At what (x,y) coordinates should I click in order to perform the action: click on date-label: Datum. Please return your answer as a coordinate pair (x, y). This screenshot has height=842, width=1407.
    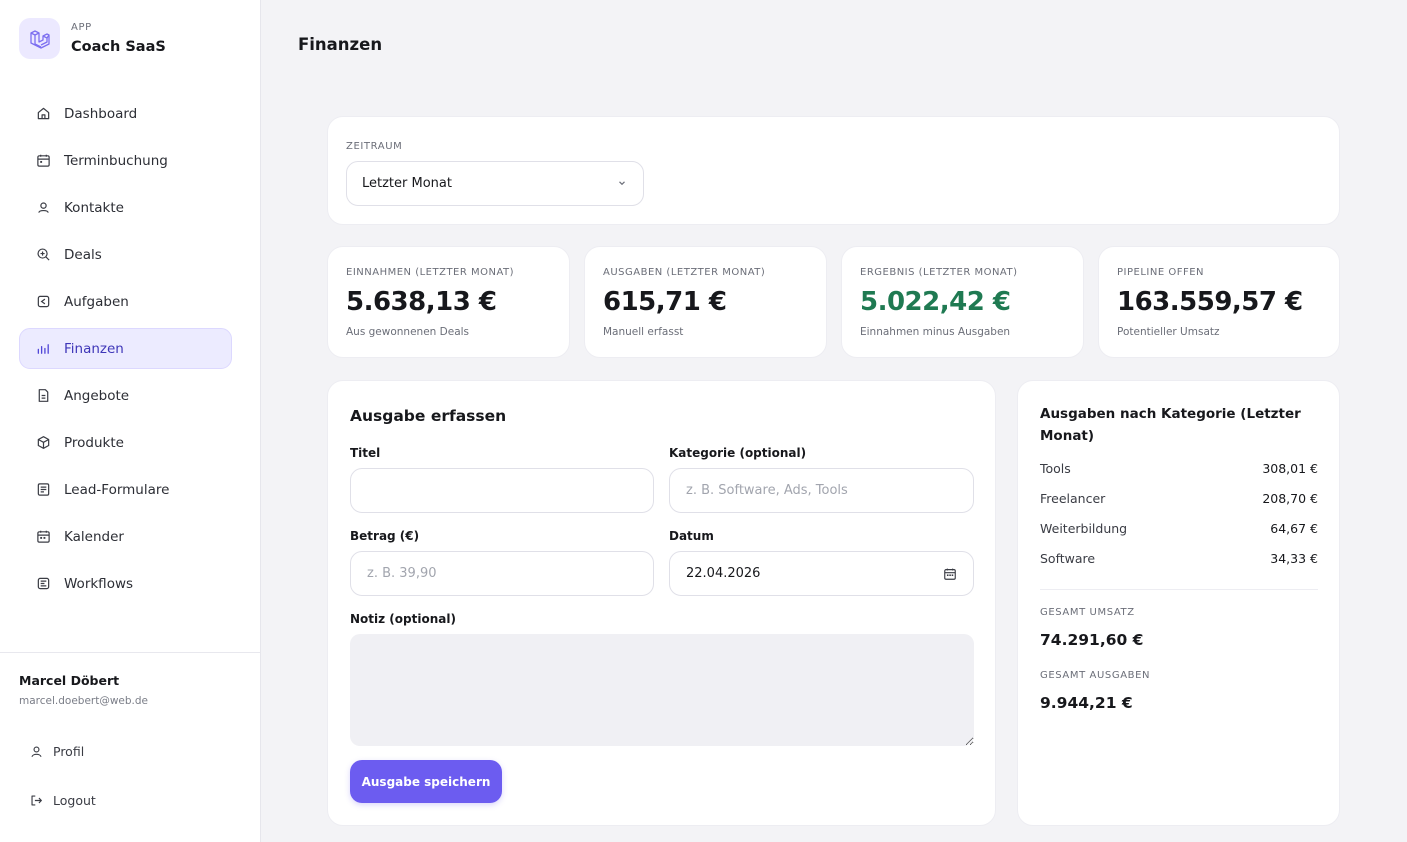
    Looking at the image, I should click on (691, 536).